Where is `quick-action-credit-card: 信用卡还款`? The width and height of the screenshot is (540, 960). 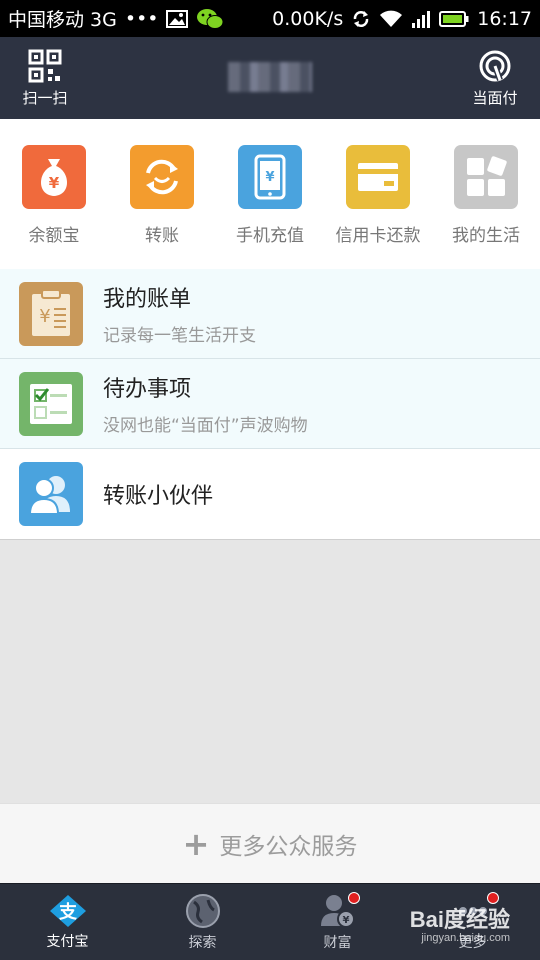 quick-action-credit-card: 信用卡还款 is located at coordinates (378, 194).